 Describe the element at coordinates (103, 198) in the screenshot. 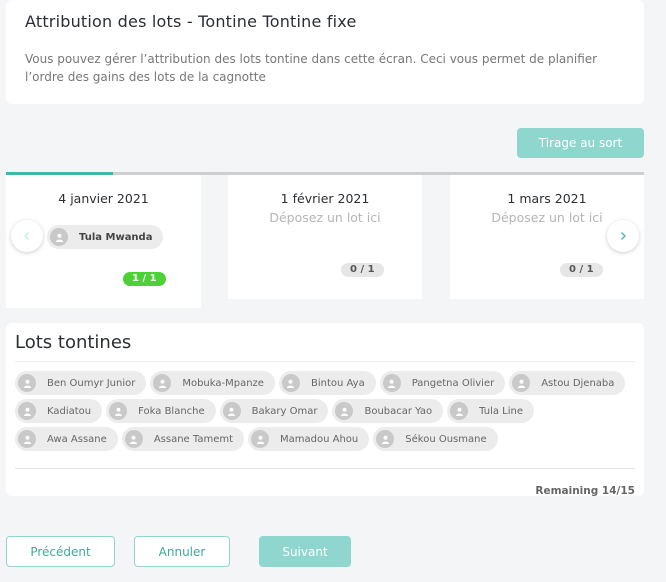

I see `lot-date: 4 janvier 2021` at that location.